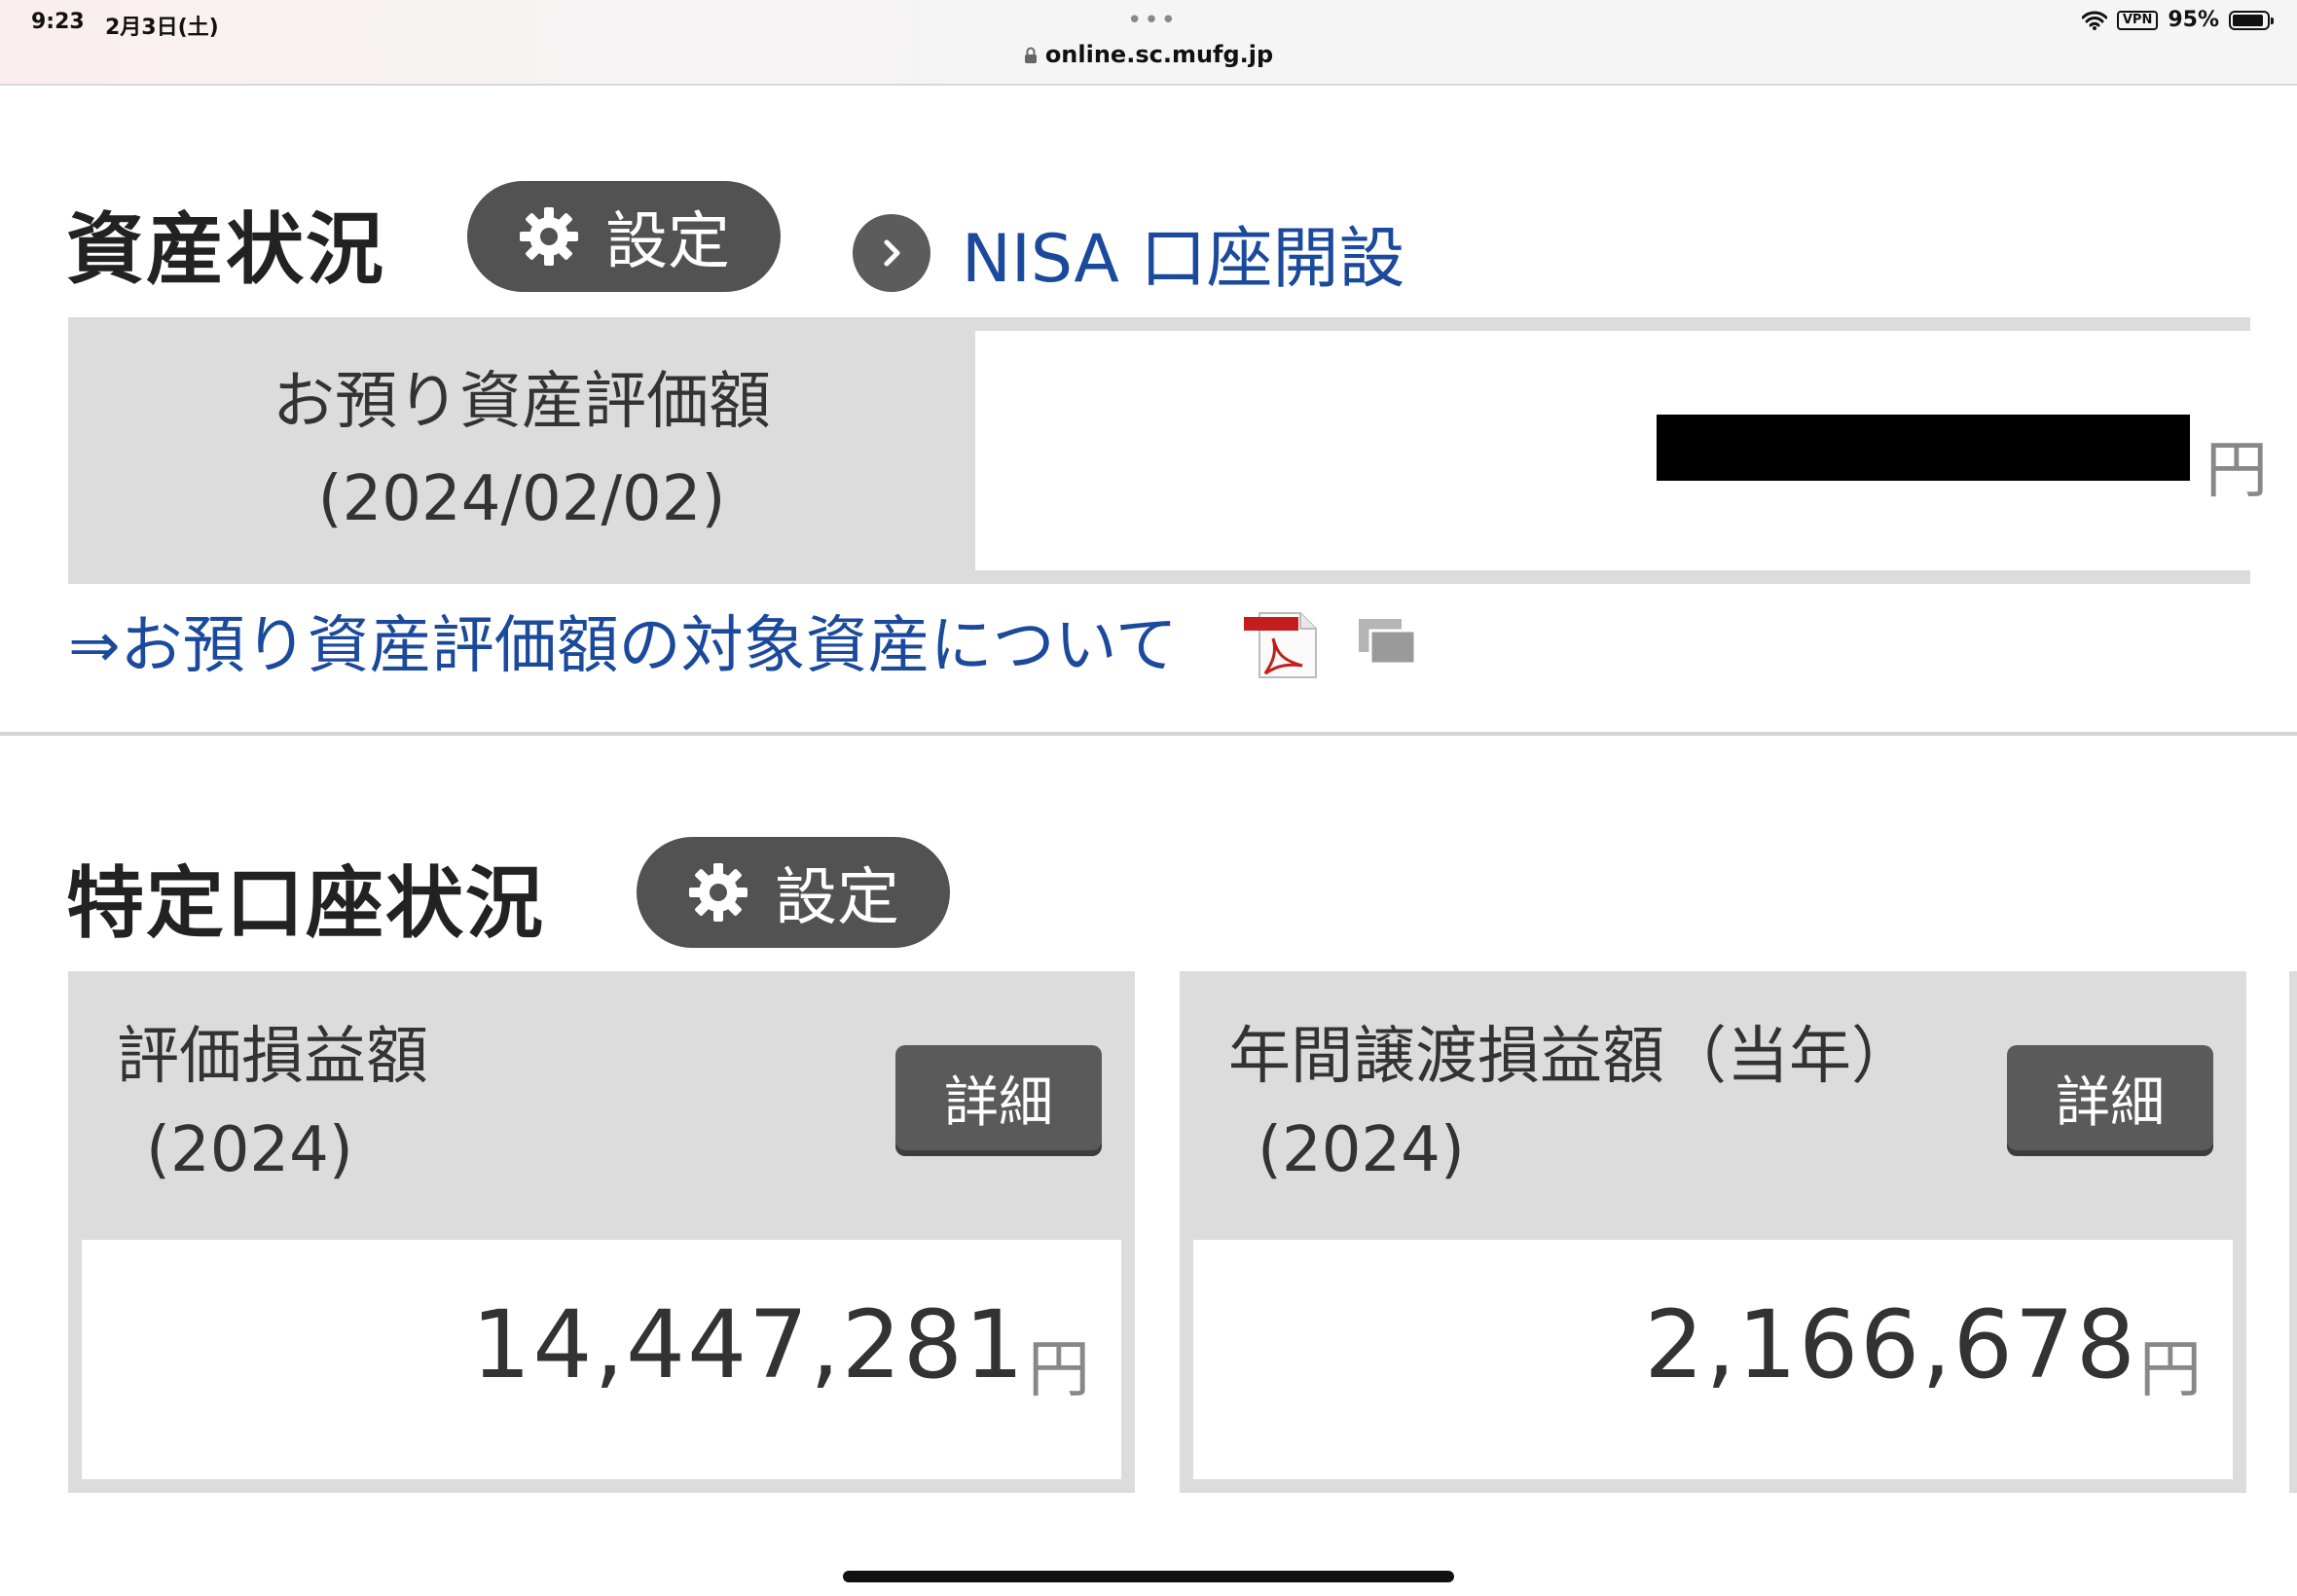 The height and width of the screenshot is (1596, 2297). Describe the element at coordinates (1152, 20) in the screenshot. I see `tab-menu-dots-icon: •••` at that location.